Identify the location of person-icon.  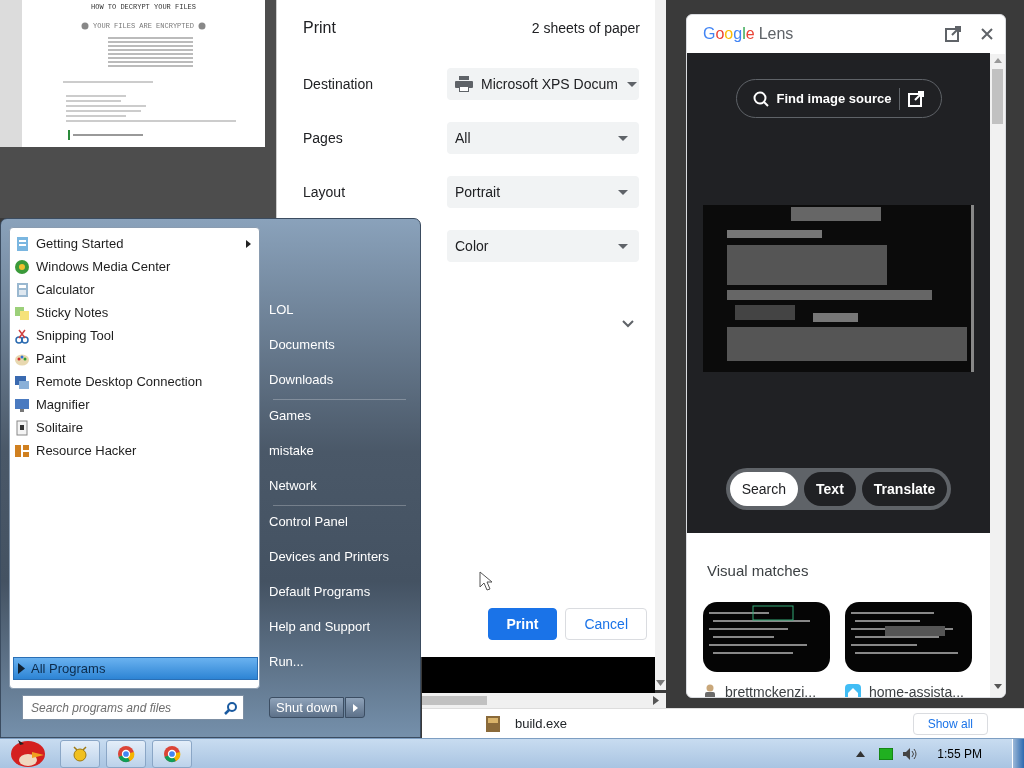
(710, 690).